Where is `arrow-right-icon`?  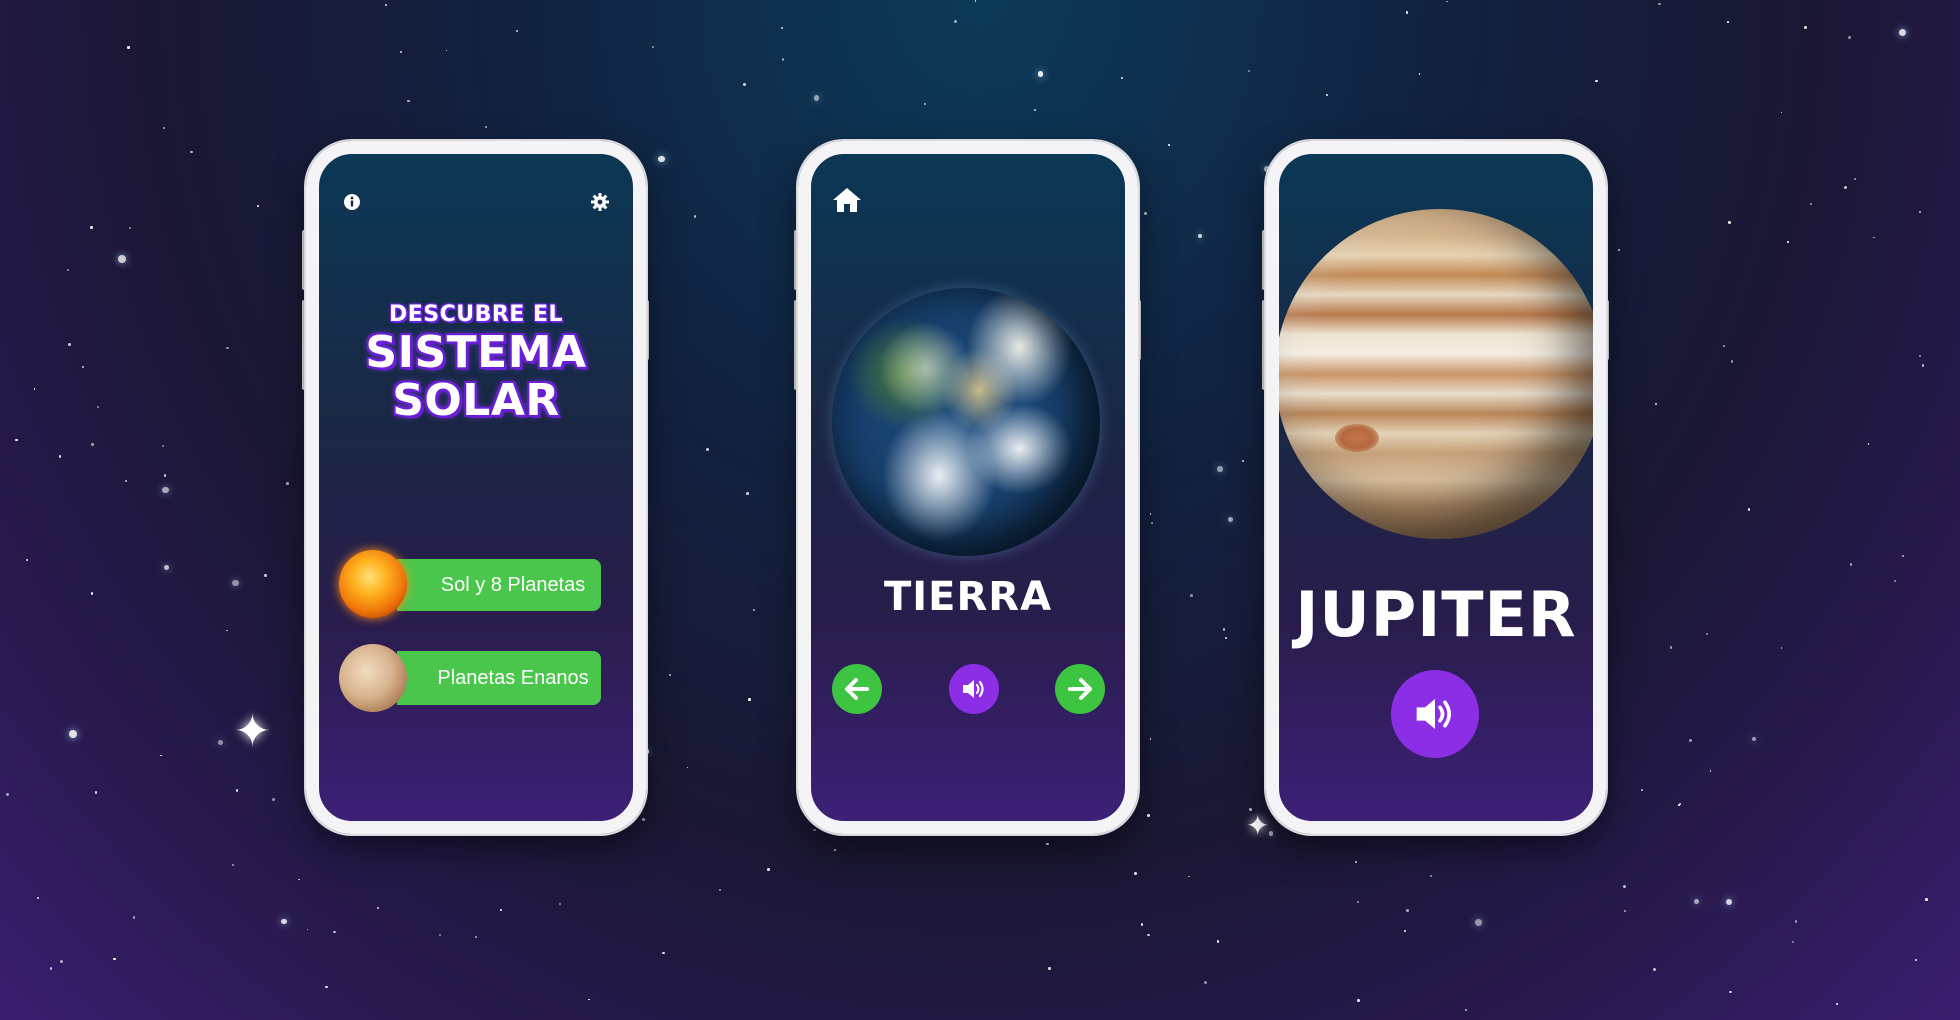 arrow-right-icon is located at coordinates (1080, 689).